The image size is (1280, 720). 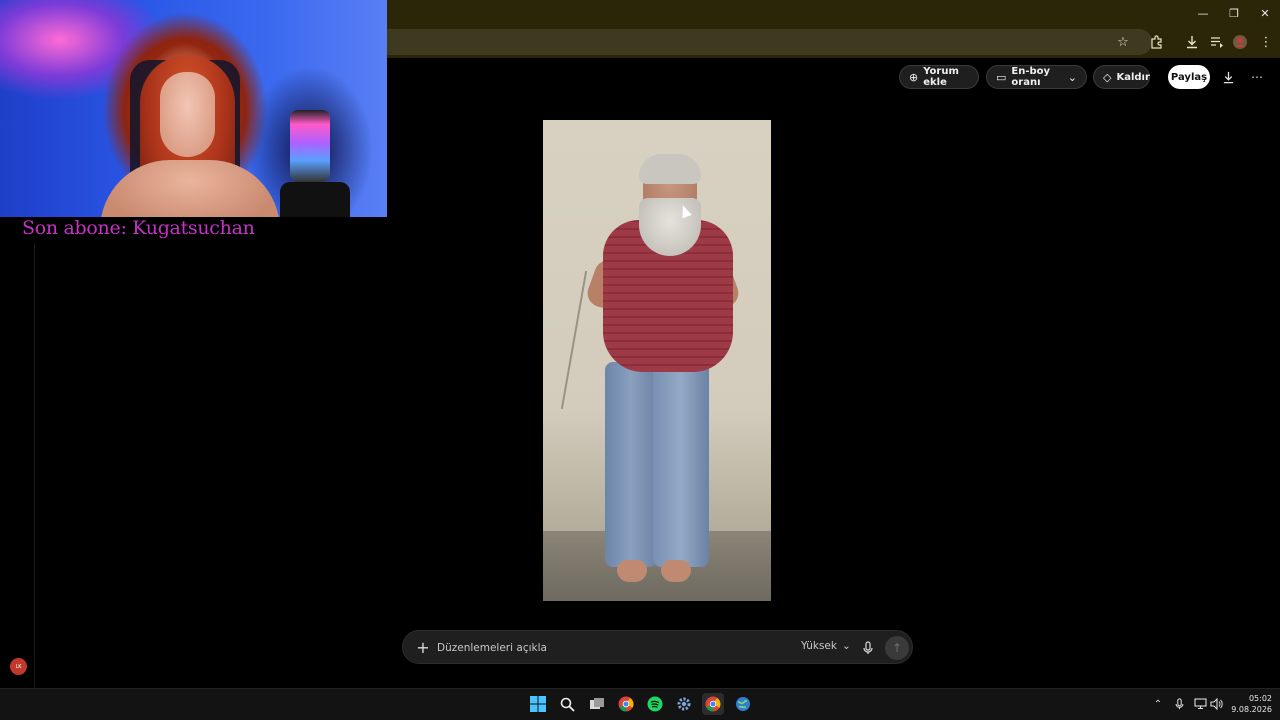 I want to click on edit-prompt-bar: + Yüksek ⌄ ↑, so click(x=657, y=647).